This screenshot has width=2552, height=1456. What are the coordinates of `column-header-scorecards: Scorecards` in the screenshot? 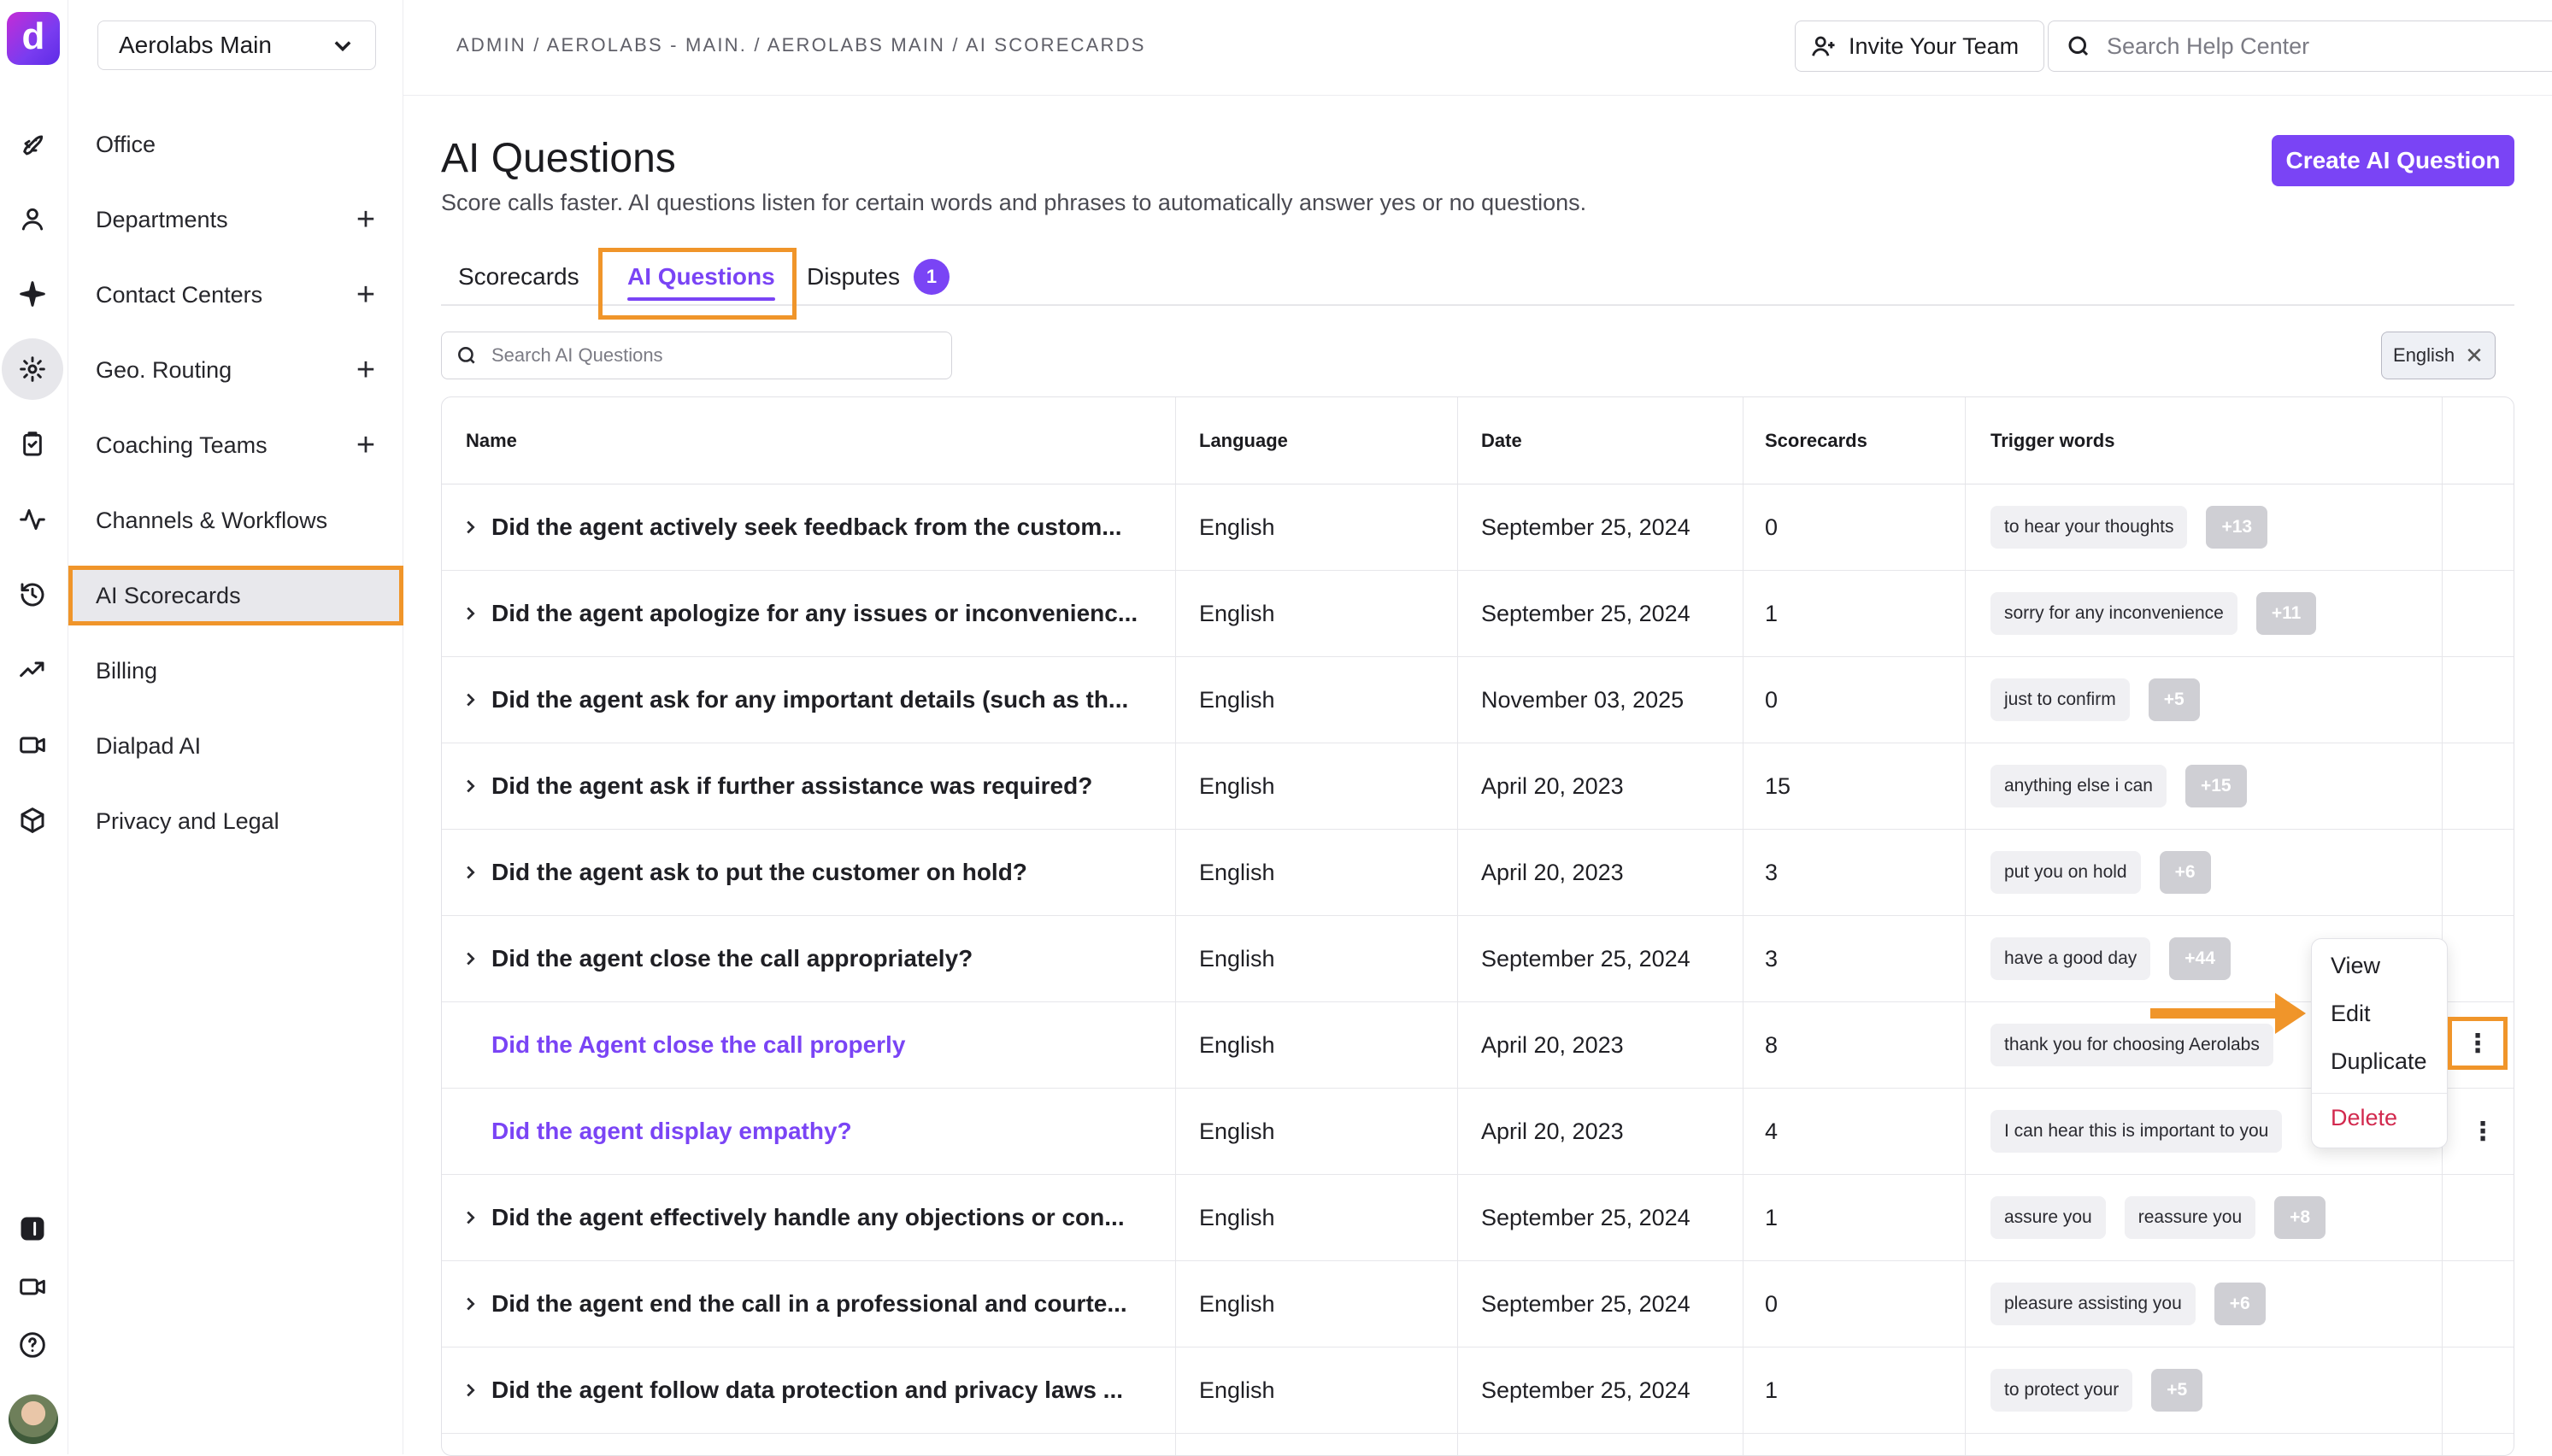 It's located at (1816, 440).